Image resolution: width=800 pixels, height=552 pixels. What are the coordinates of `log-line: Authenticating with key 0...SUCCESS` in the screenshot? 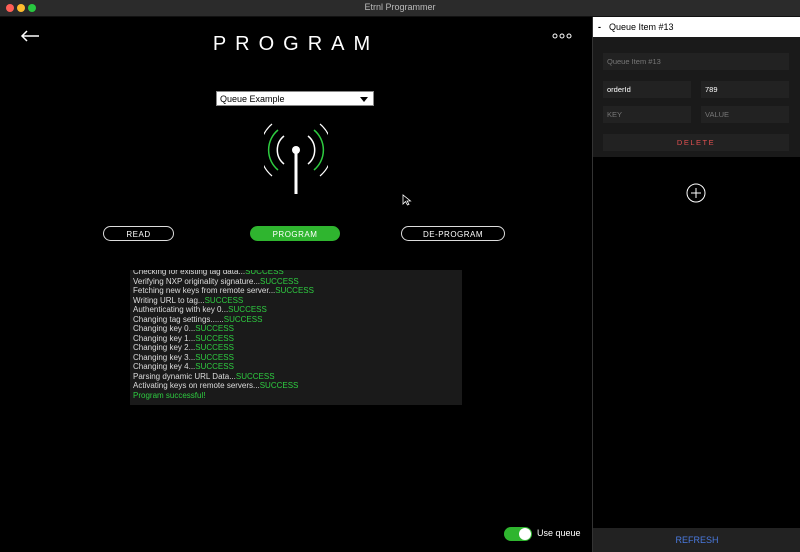 It's located at (296, 310).